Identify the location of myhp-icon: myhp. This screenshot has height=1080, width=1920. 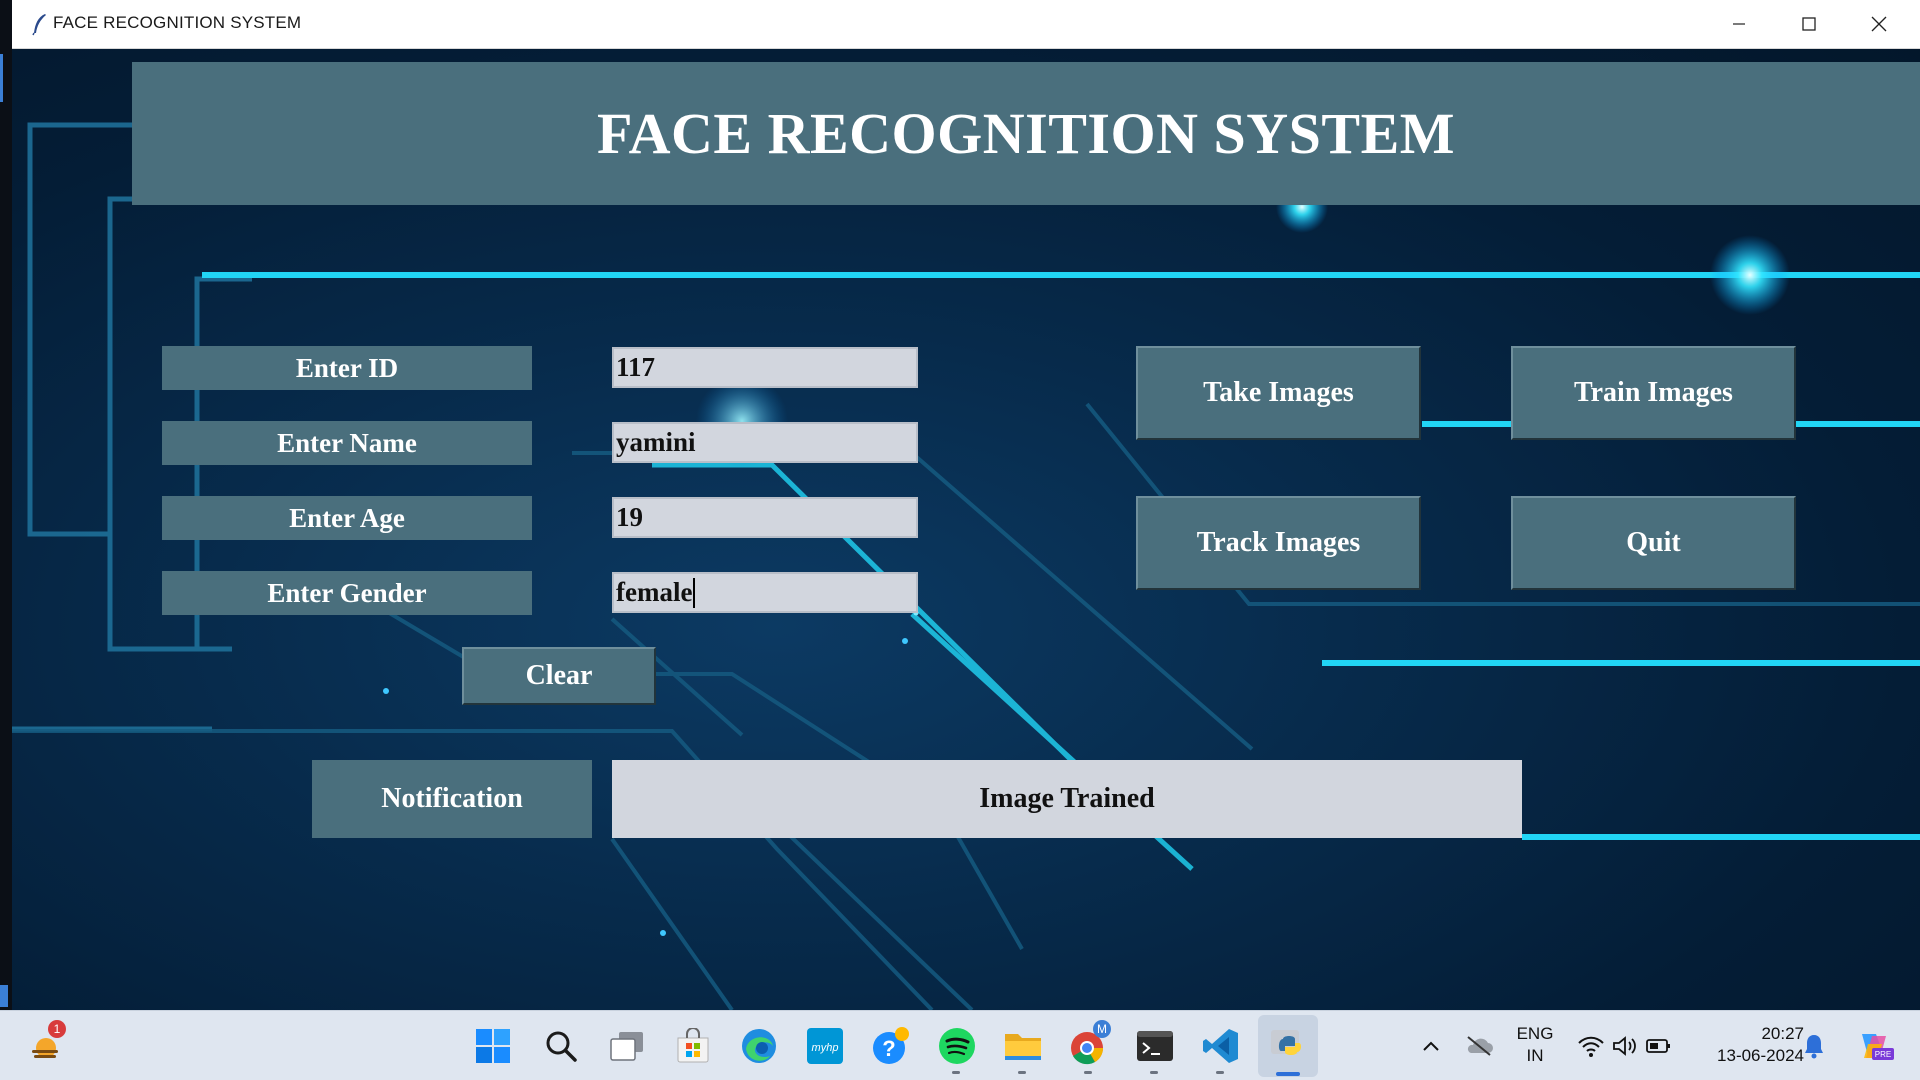
(825, 1046).